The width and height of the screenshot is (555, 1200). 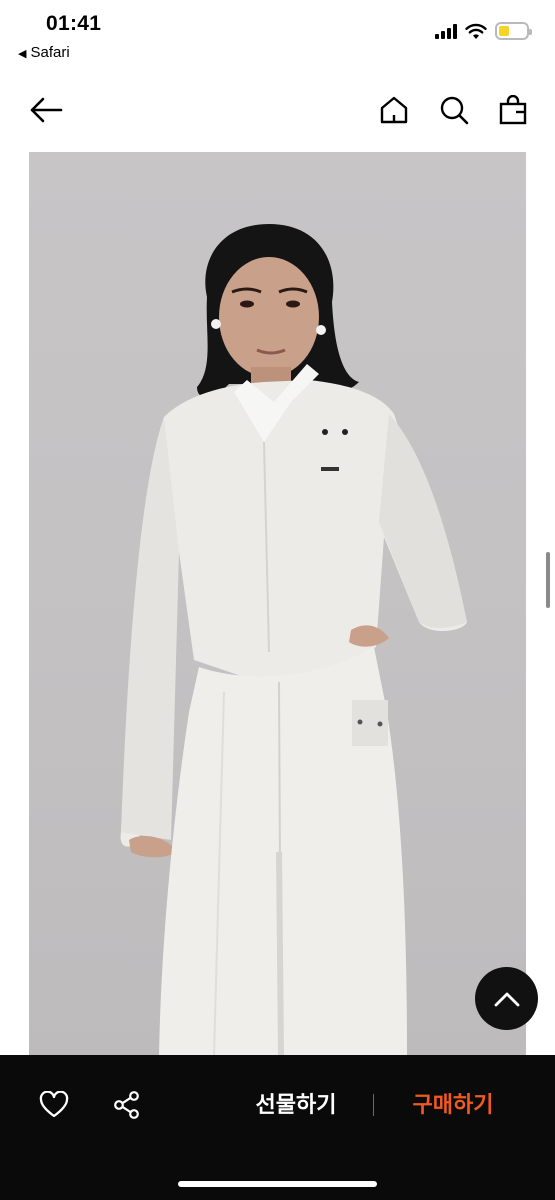 I want to click on page-scroll-indicator, so click(x=548, y=580).